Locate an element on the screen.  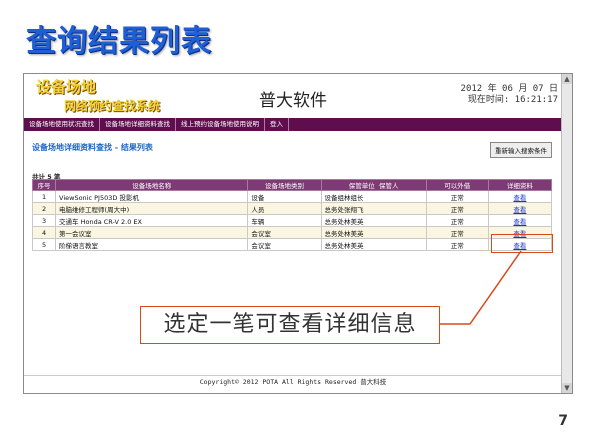
callout-connector-line is located at coordinates (480, 287).